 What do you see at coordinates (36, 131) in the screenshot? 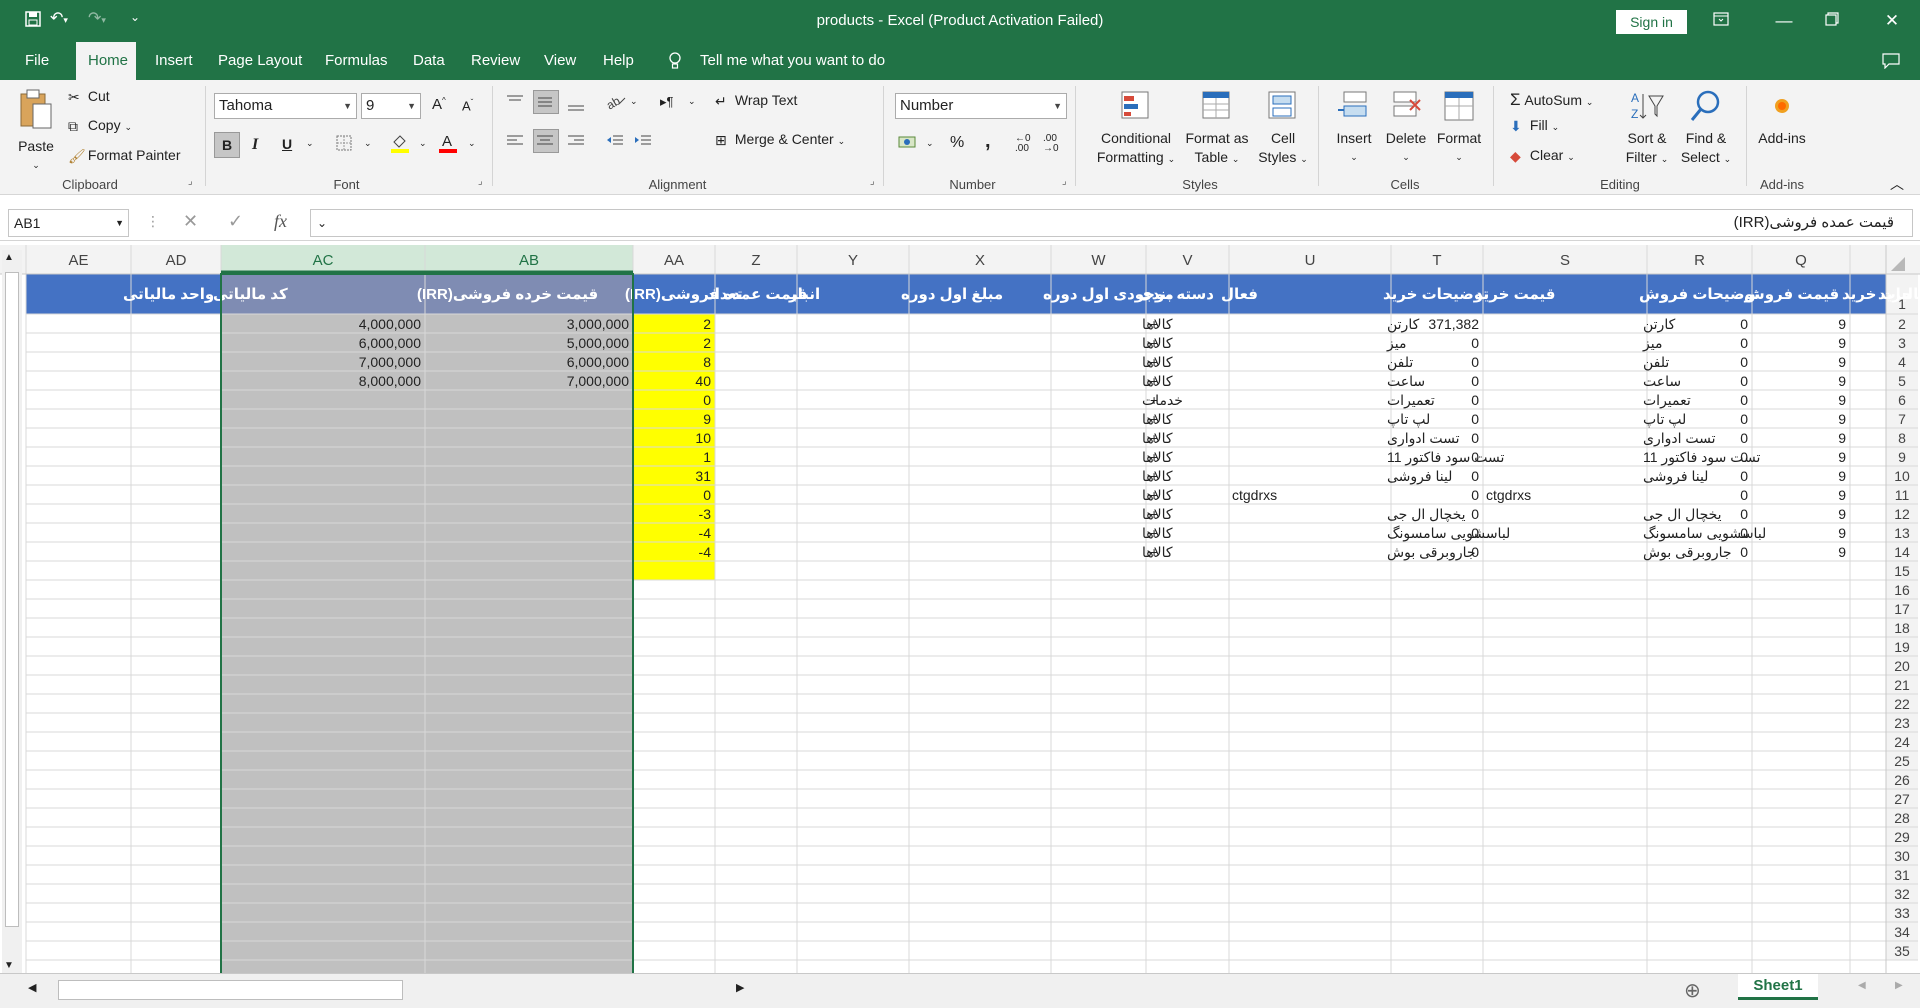
I see `paste-button: Paste ⌄` at bounding box center [36, 131].